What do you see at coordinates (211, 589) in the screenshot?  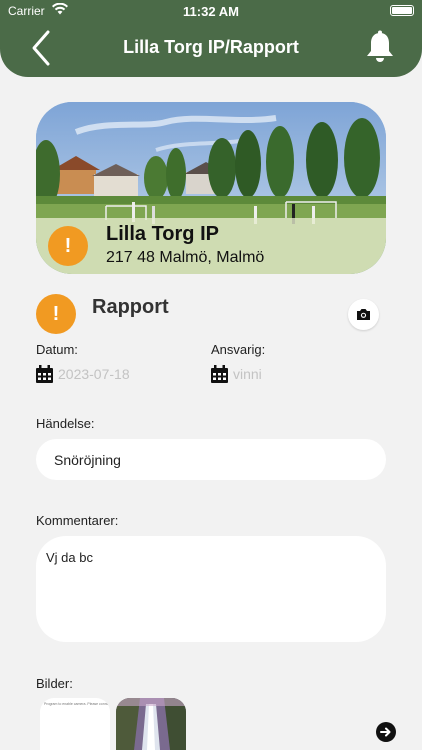 I see `kommentarer-textarea: Vj da bc` at bounding box center [211, 589].